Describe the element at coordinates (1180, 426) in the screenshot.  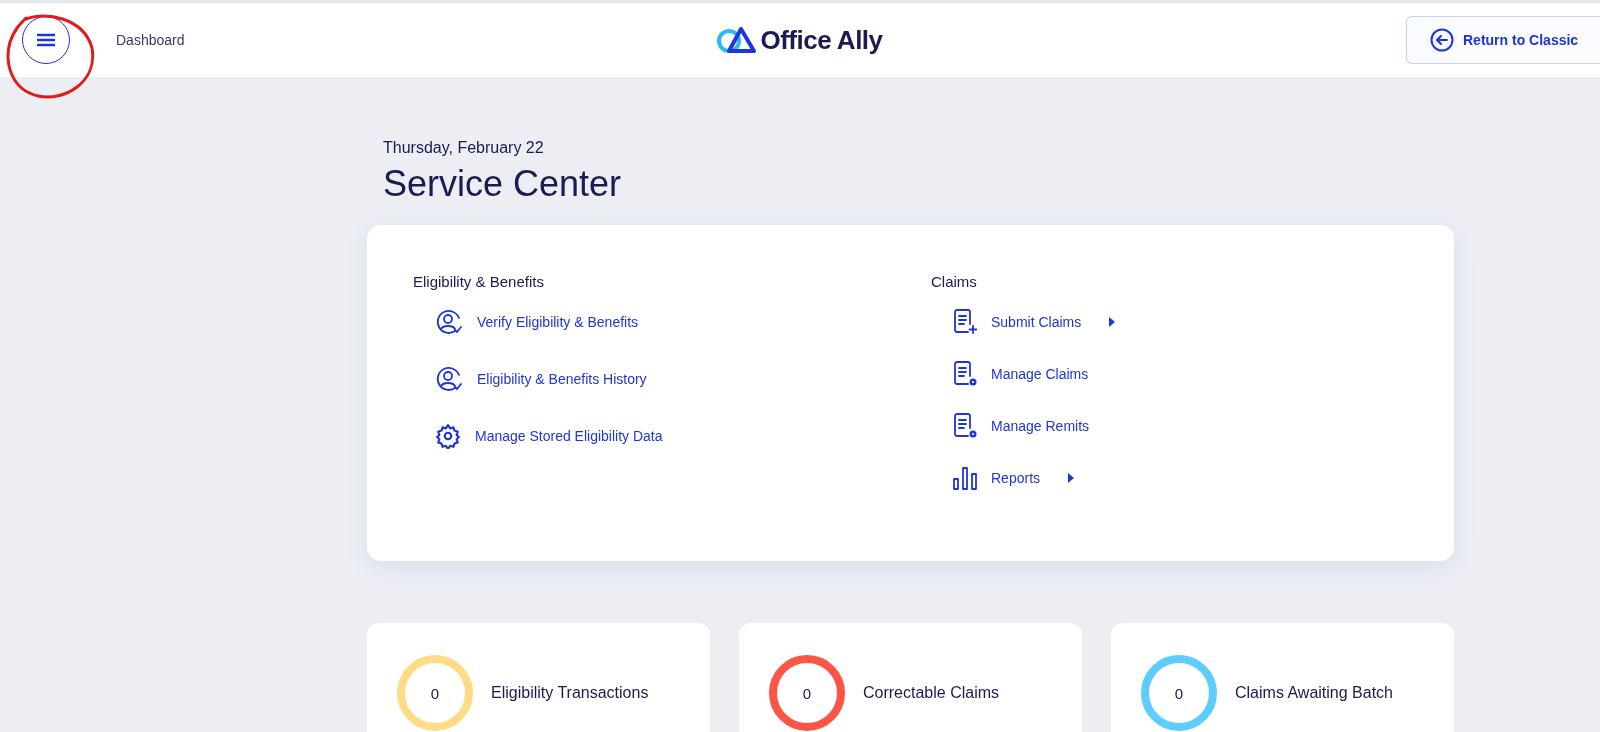
I see `service-link: Manage Remits` at that location.